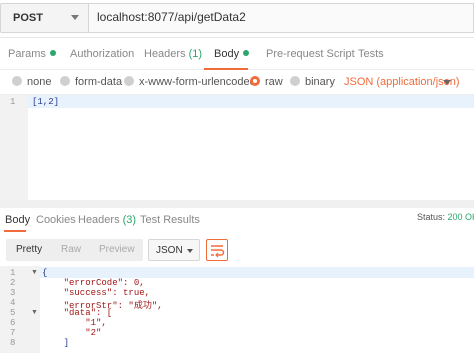  What do you see at coordinates (13, 283) in the screenshot?
I see `line-number: 2` at bounding box center [13, 283].